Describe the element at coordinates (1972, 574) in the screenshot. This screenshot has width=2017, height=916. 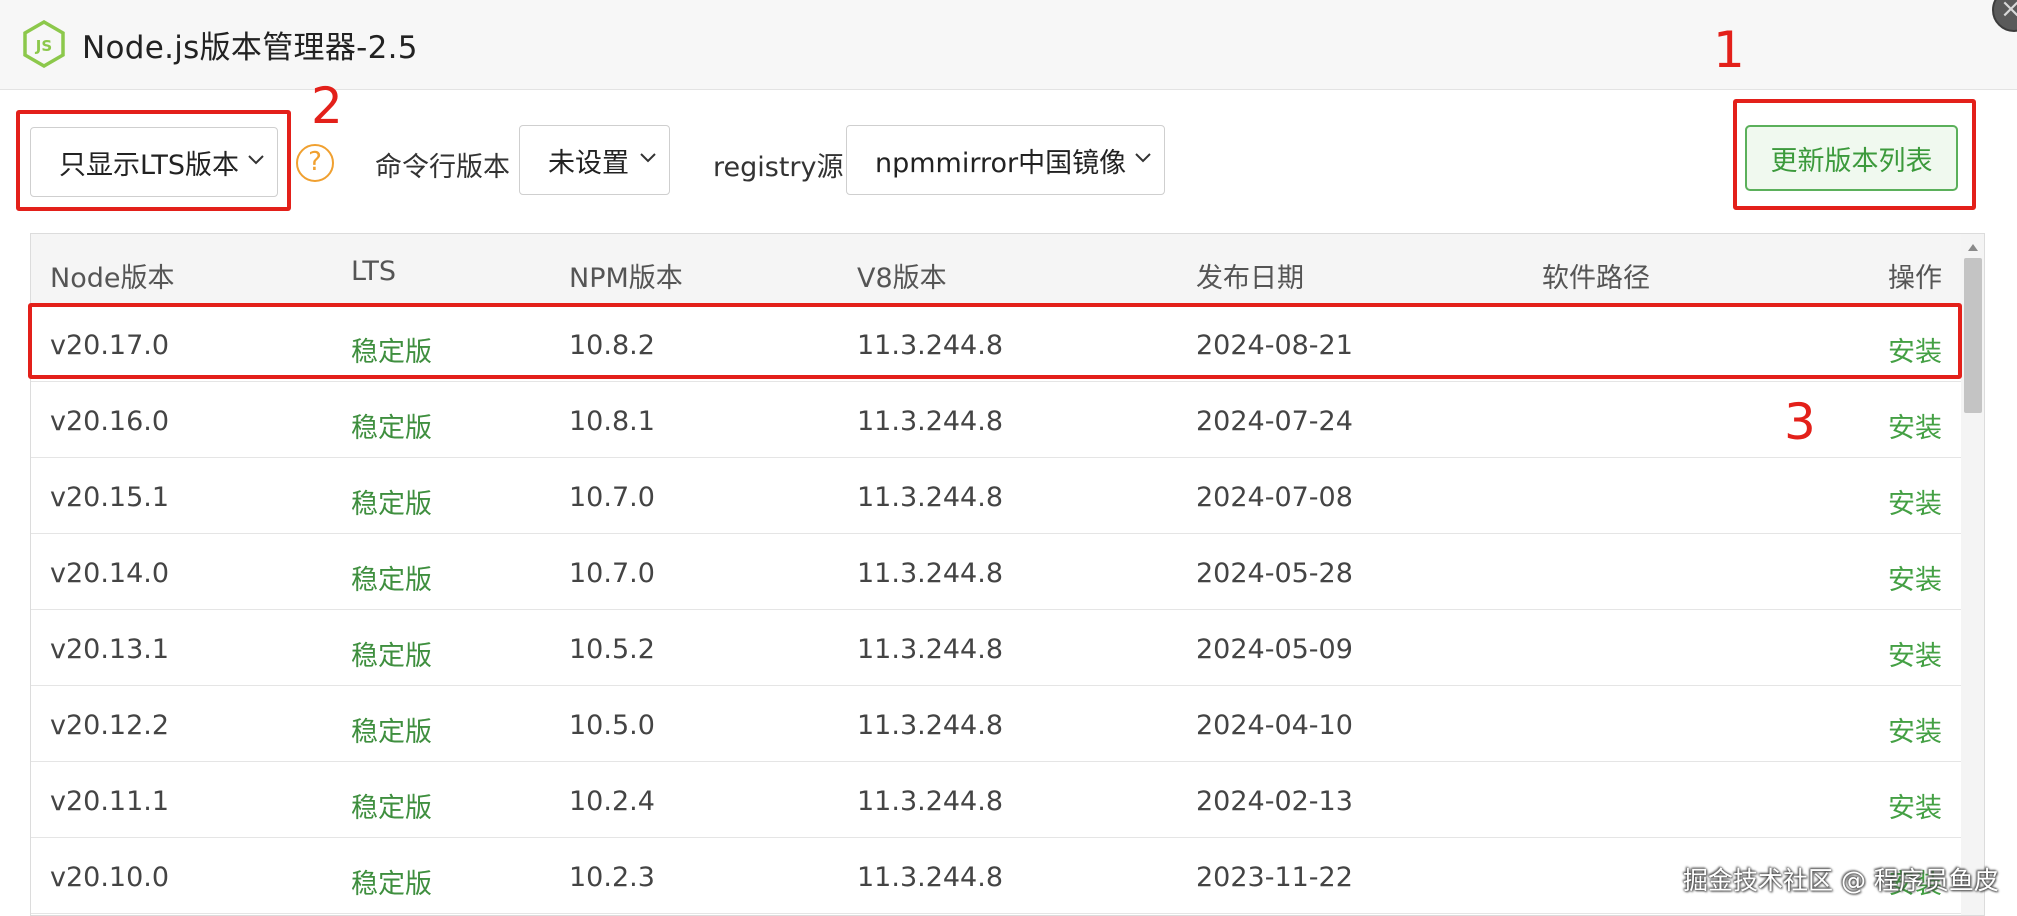
I see `vertical-scrollbar` at that location.